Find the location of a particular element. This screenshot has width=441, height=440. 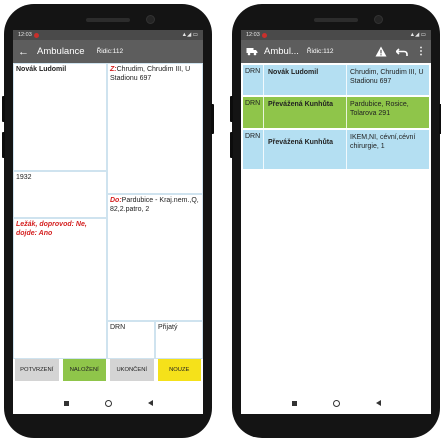

action-bar: POTVRZENÍ NALOŽENÍ UKONČENÍ NOUZE is located at coordinates (108, 370).